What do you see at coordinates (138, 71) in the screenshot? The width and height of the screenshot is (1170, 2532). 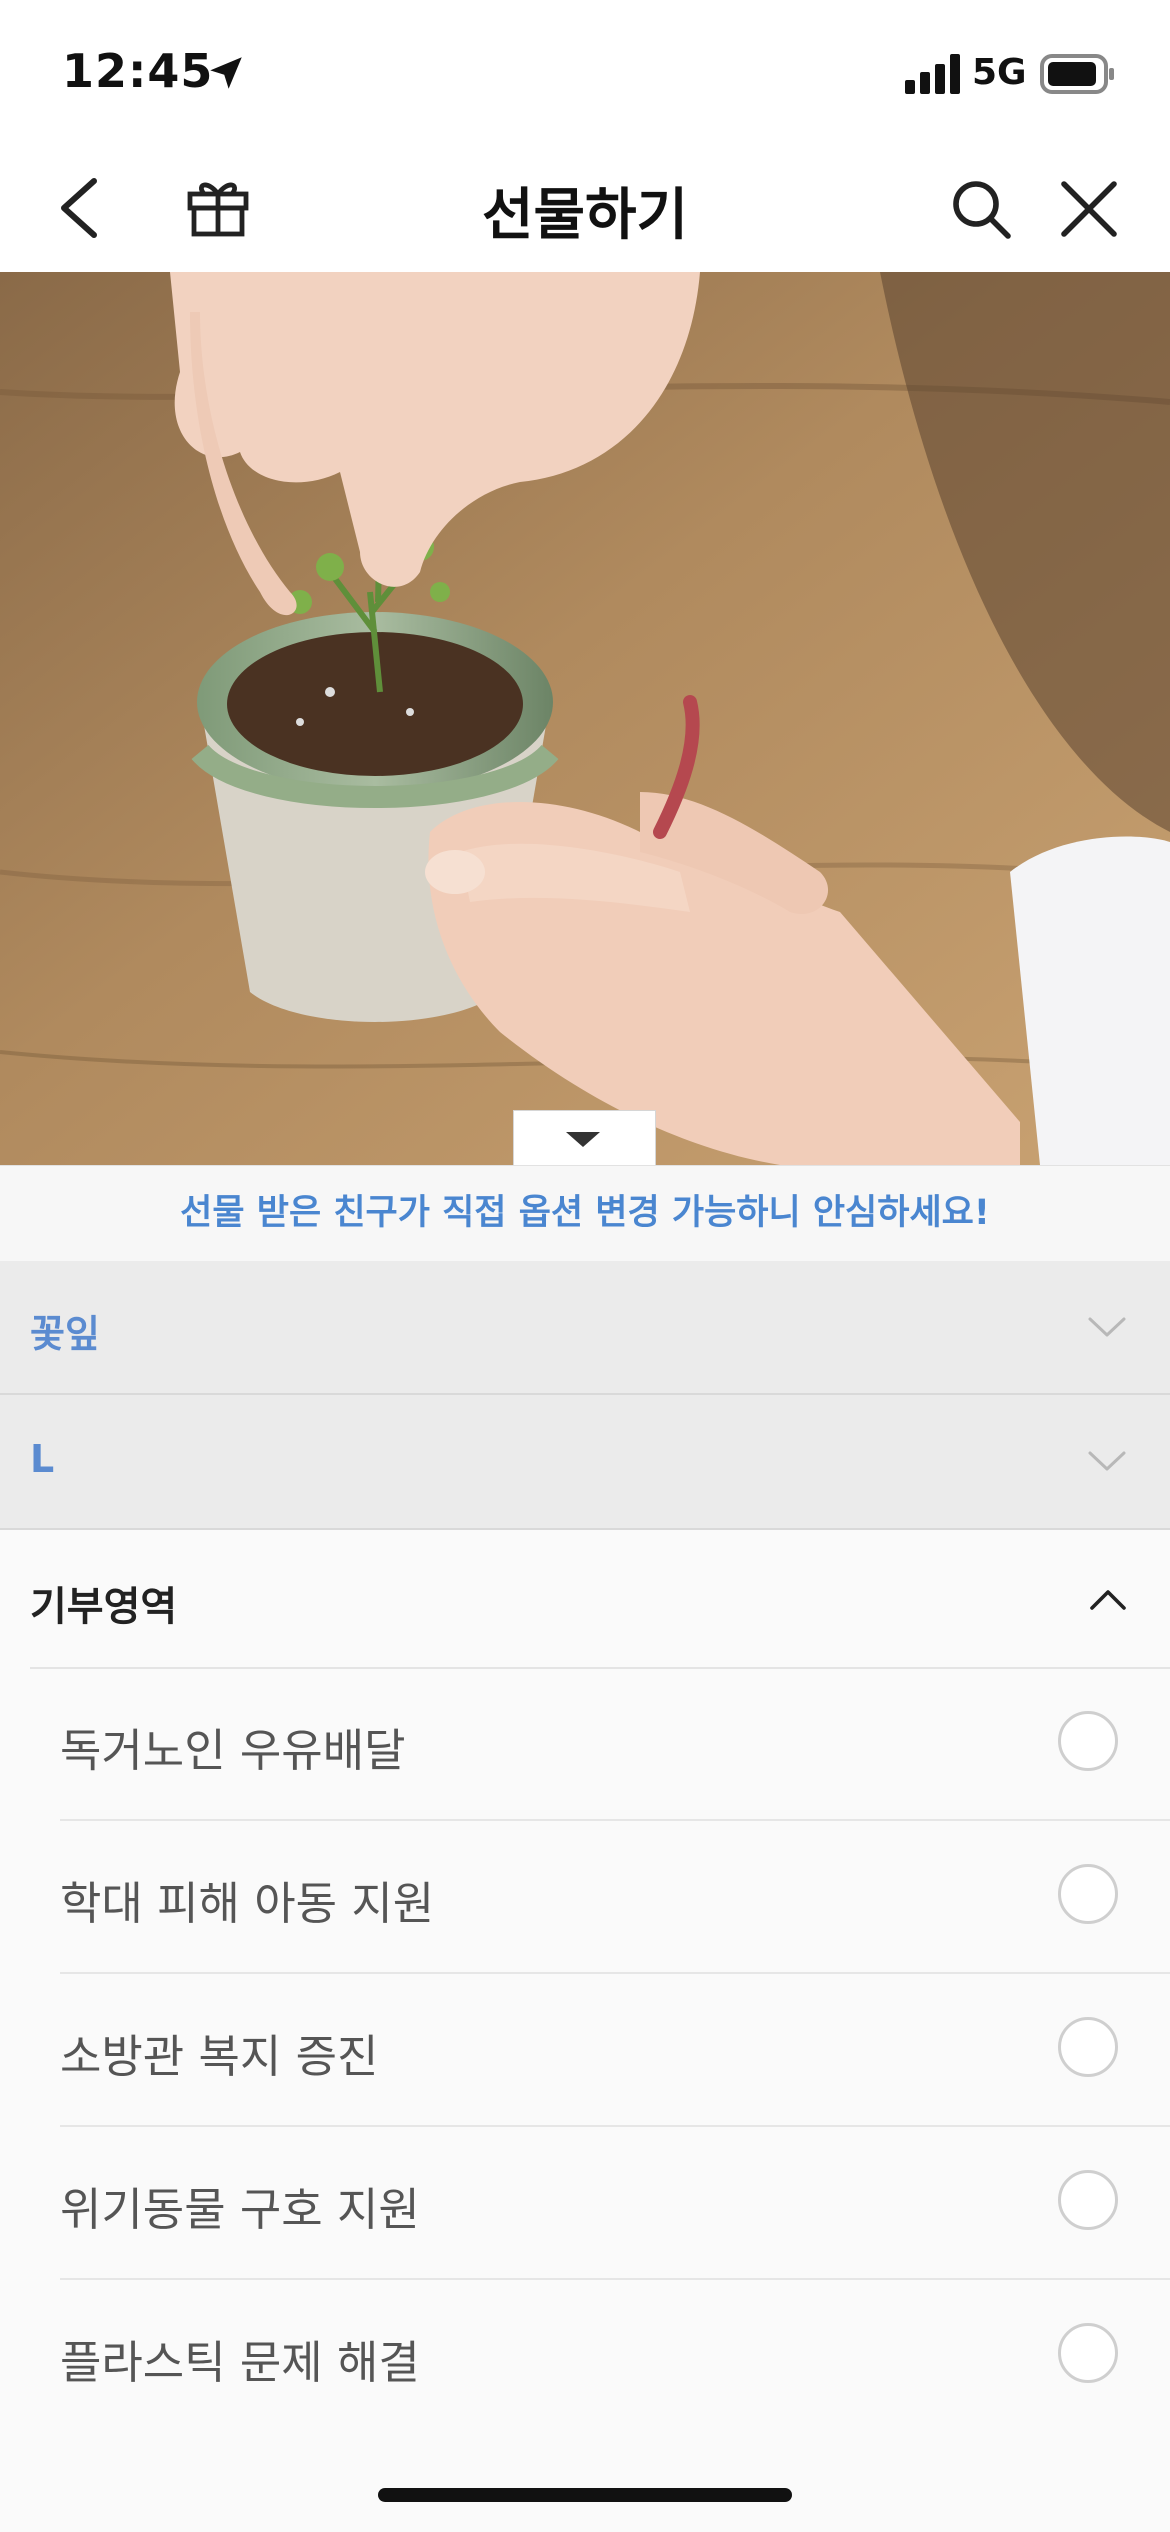 I see `status-time: 12:45` at bounding box center [138, 71].